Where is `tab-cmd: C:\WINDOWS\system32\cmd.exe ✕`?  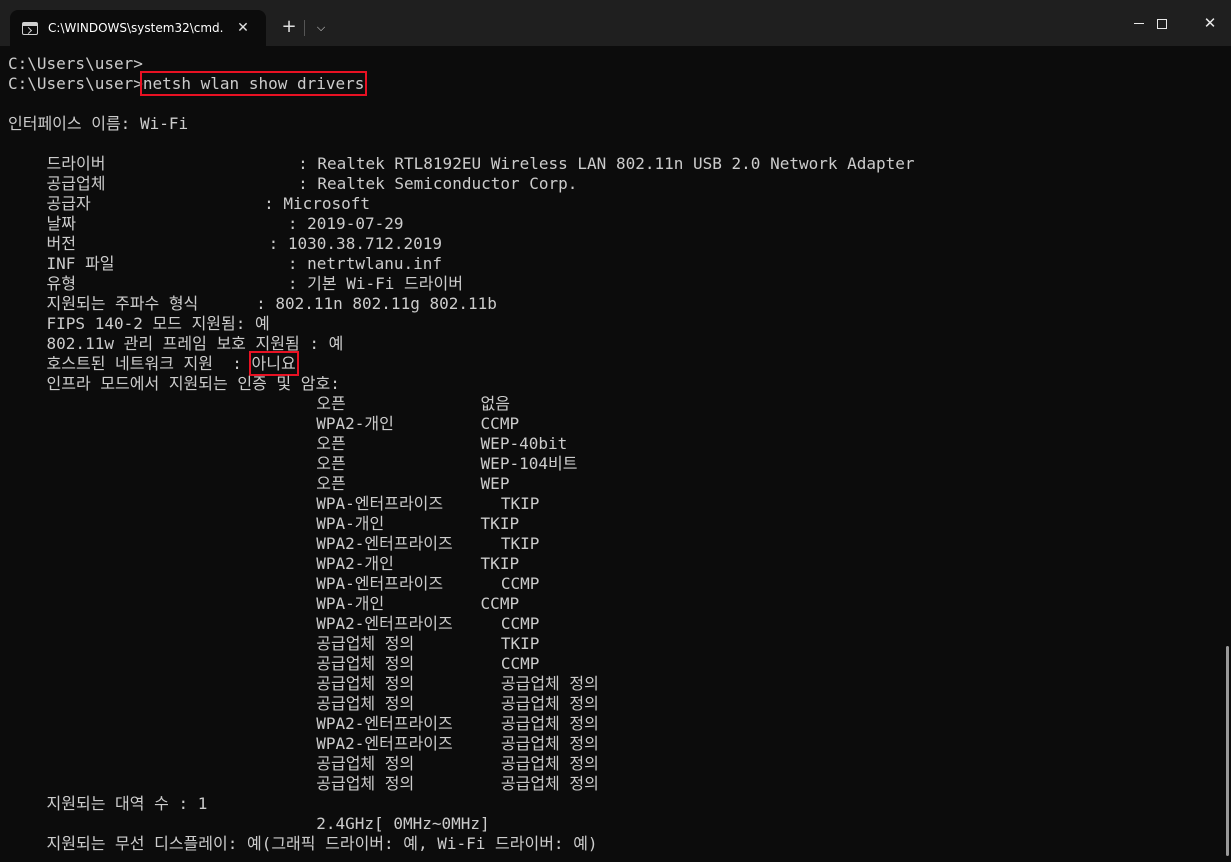 tab-cmd: C:\WINDOWS\system32\cmd.exe ✕ is located at coordinates (138, 28).